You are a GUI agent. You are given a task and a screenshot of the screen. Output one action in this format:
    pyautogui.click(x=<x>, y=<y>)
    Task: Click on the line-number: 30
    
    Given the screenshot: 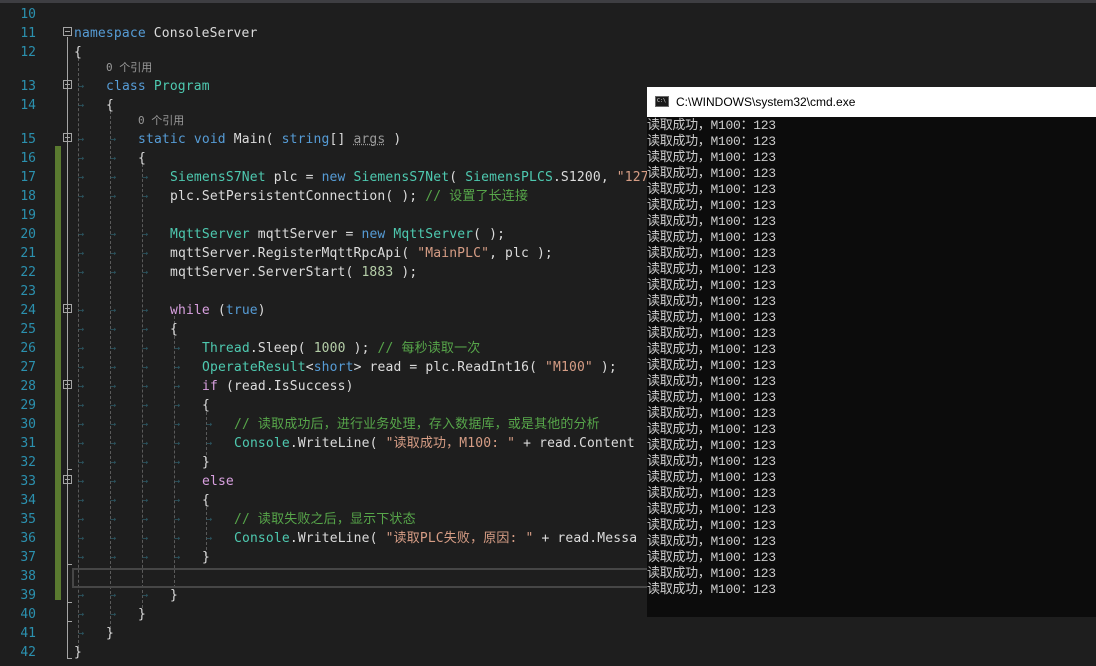 What is the action you would take?
    pyautogui.click(x=28, y=424)
    